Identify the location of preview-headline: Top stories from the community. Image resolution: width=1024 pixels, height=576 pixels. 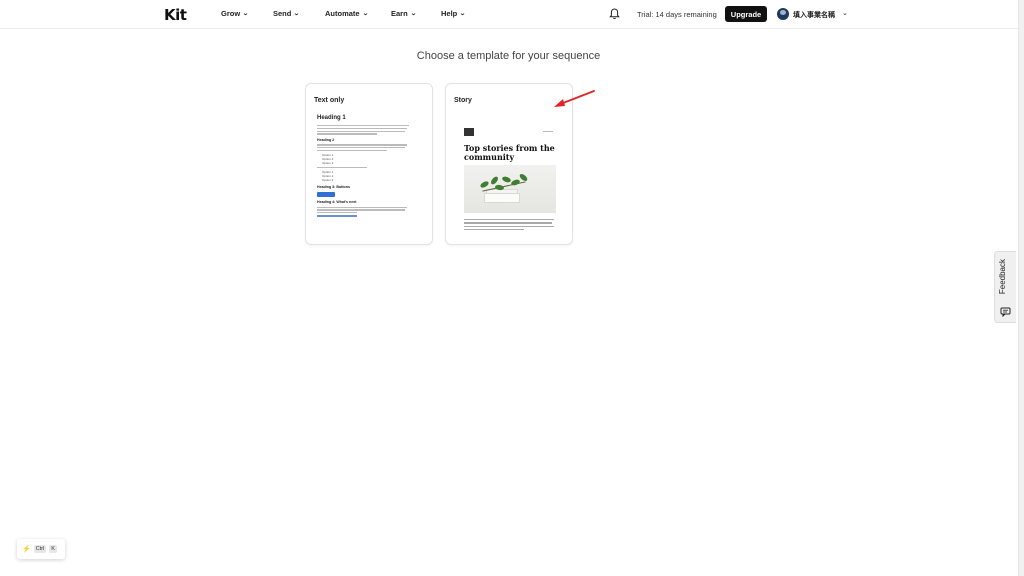
(509, 152).